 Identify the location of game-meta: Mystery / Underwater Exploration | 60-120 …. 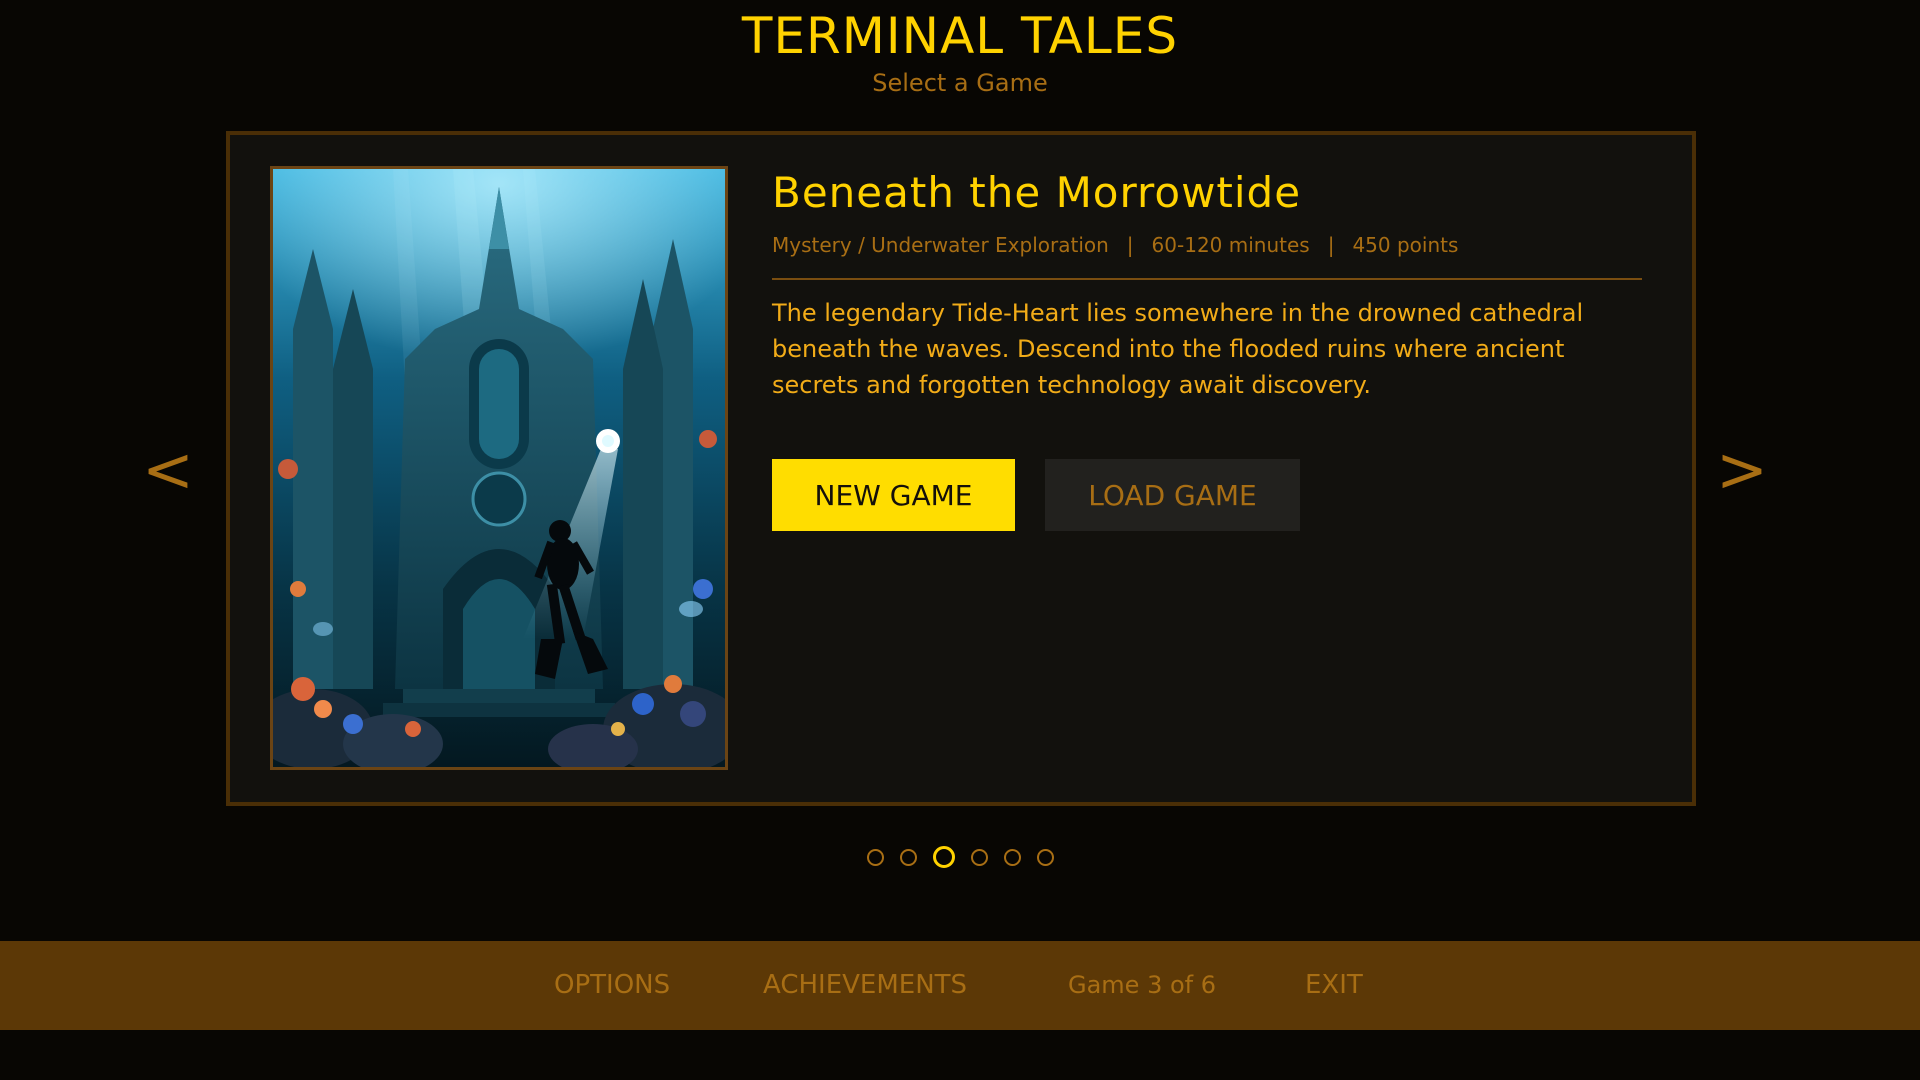
(1115, 245).